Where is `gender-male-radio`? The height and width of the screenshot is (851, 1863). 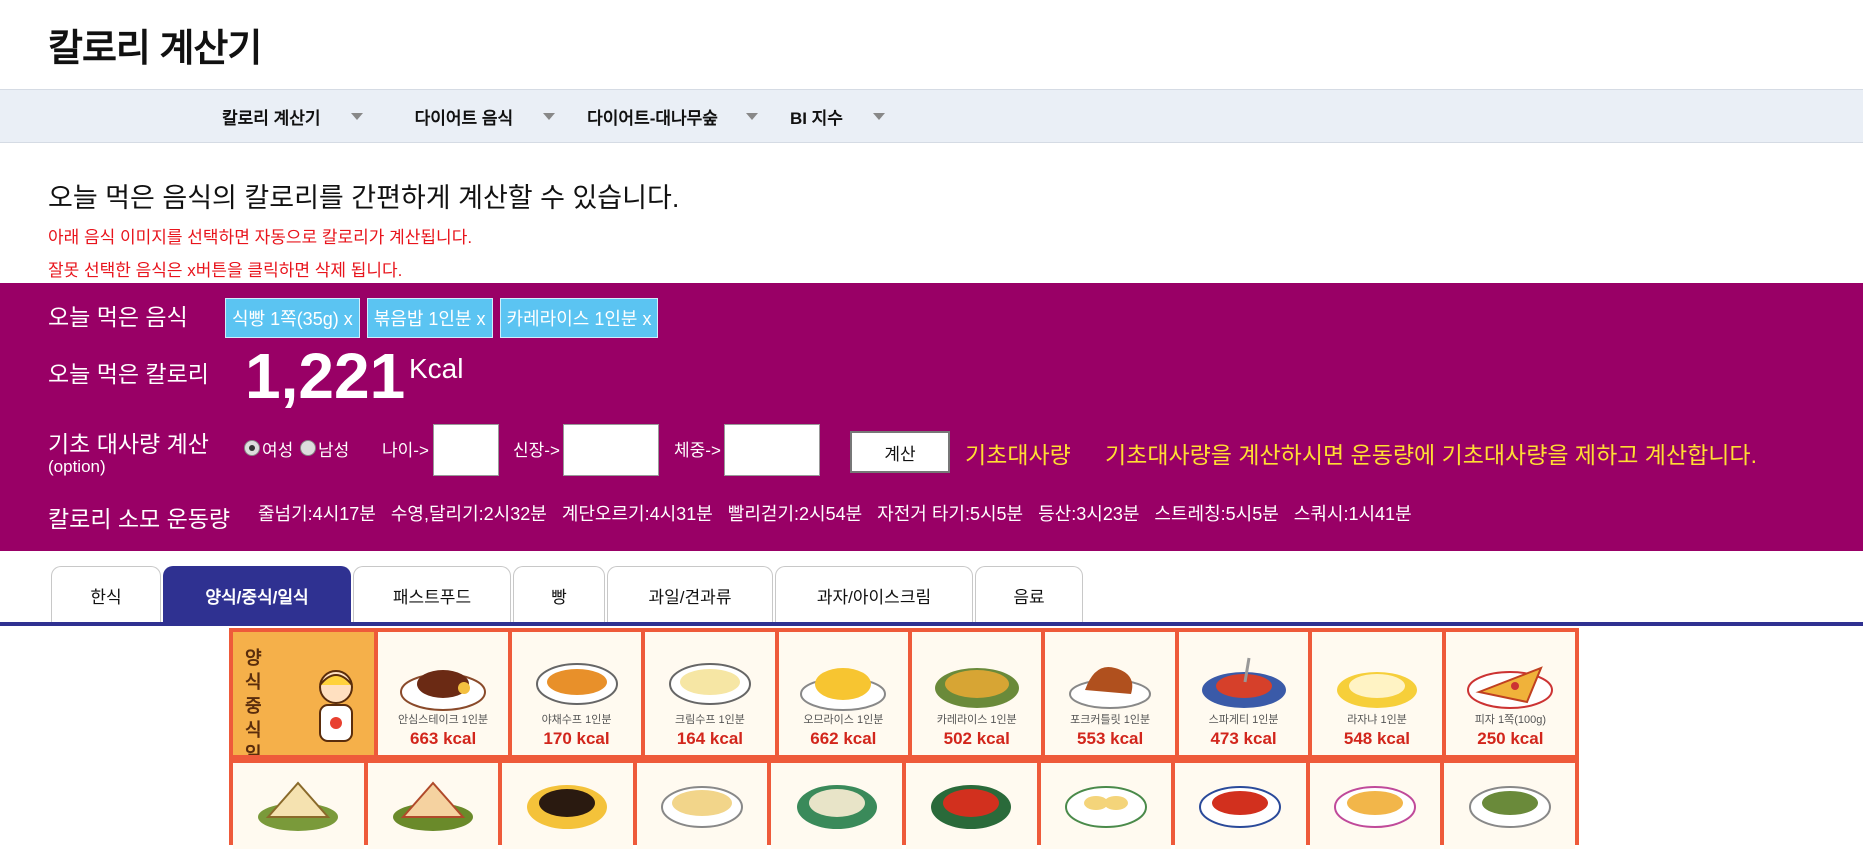
gender-male-radio is located at coordinates (308, 448).